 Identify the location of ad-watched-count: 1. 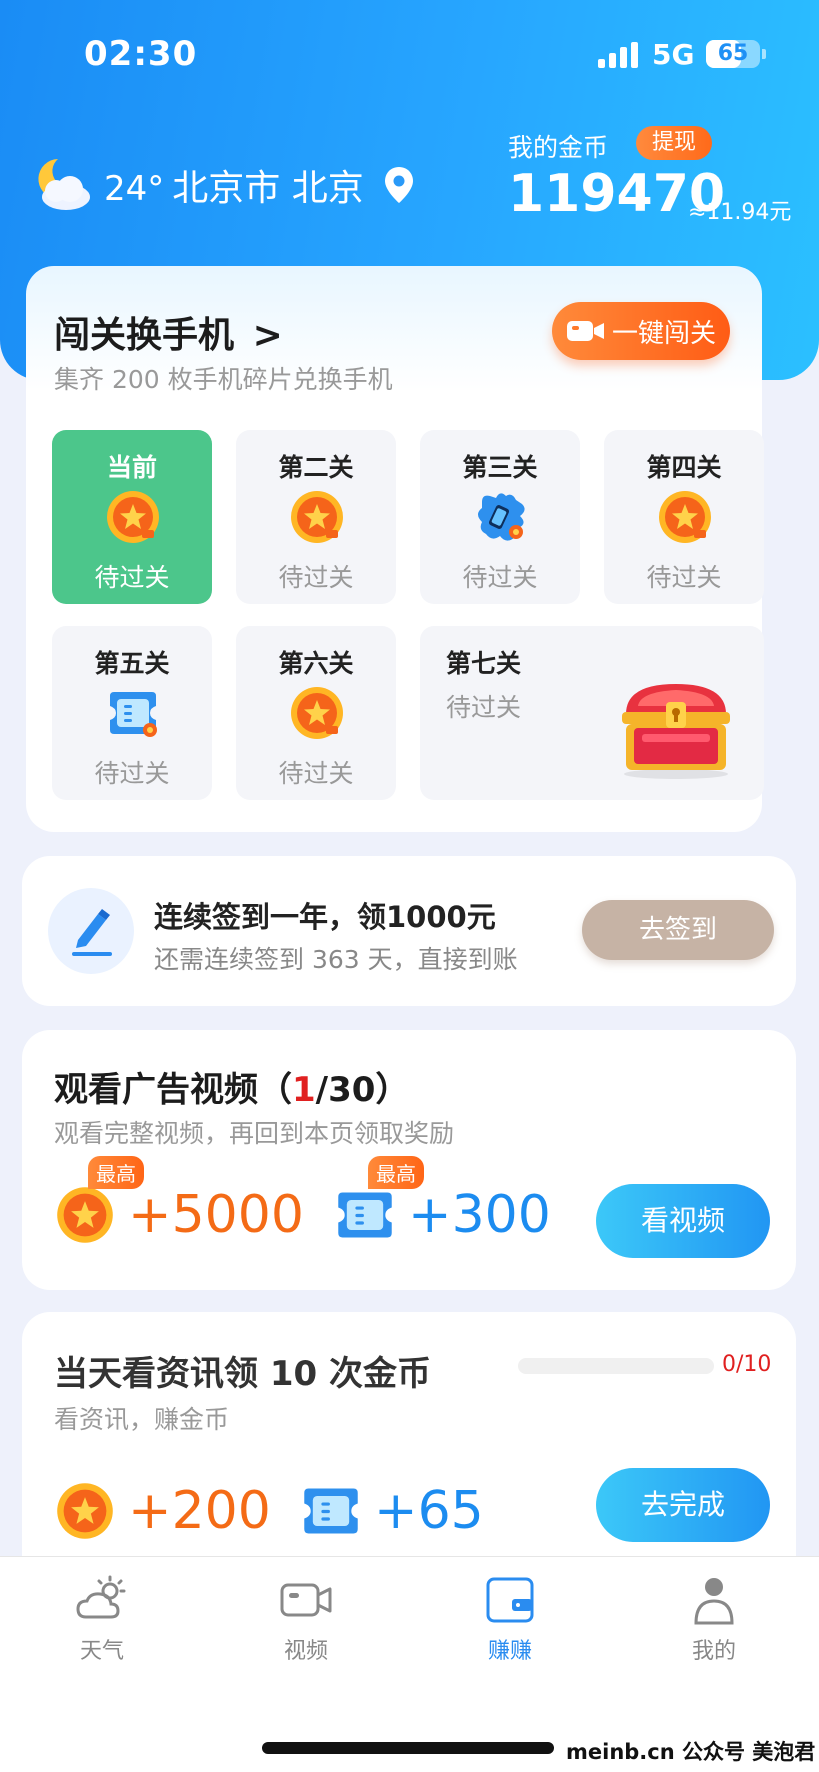
(304, 1090).